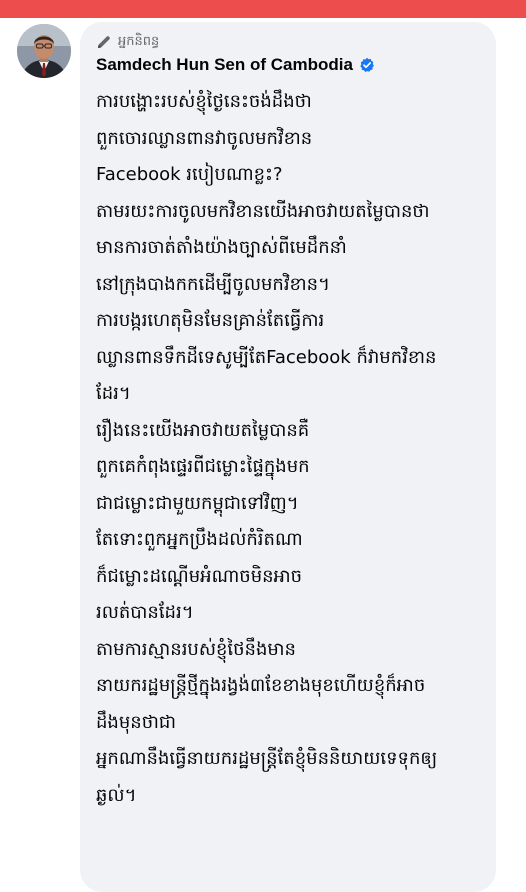  Describe the element at coordinates (136, 722) in the screenshot. I see `post-line: ដឹងមុនថាជា` at that location.